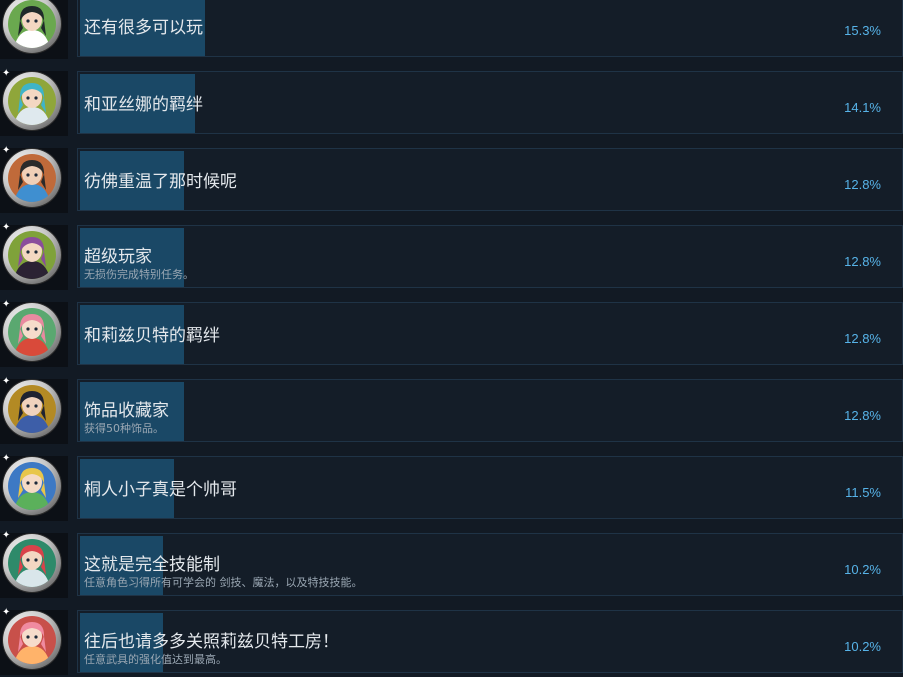 The width and height of the screenshot is (903, 677). I want to click on achievement-row: ✦ 这就是完全技能制 任意角色习得所有可学会的 剑技、魔法，以及特技技能。 10.2%, so click(451, 564).